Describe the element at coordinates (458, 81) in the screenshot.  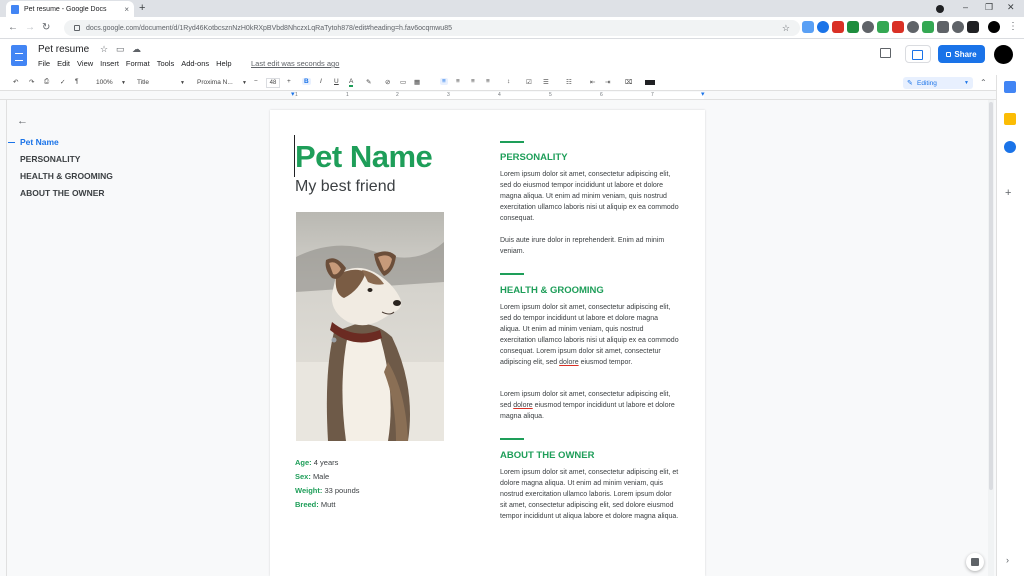
I see `align-center-icon: ≡` at that location.